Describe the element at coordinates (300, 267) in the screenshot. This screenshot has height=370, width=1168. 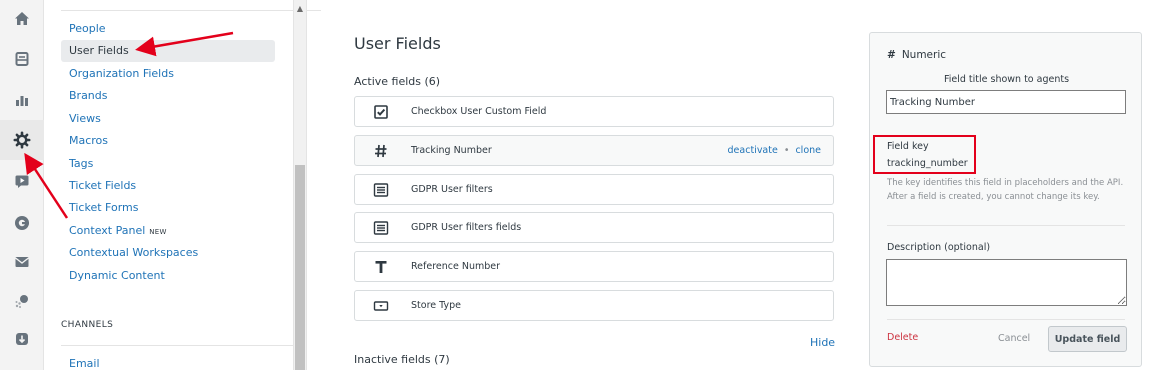
I see `scroll-thumb` at that location.